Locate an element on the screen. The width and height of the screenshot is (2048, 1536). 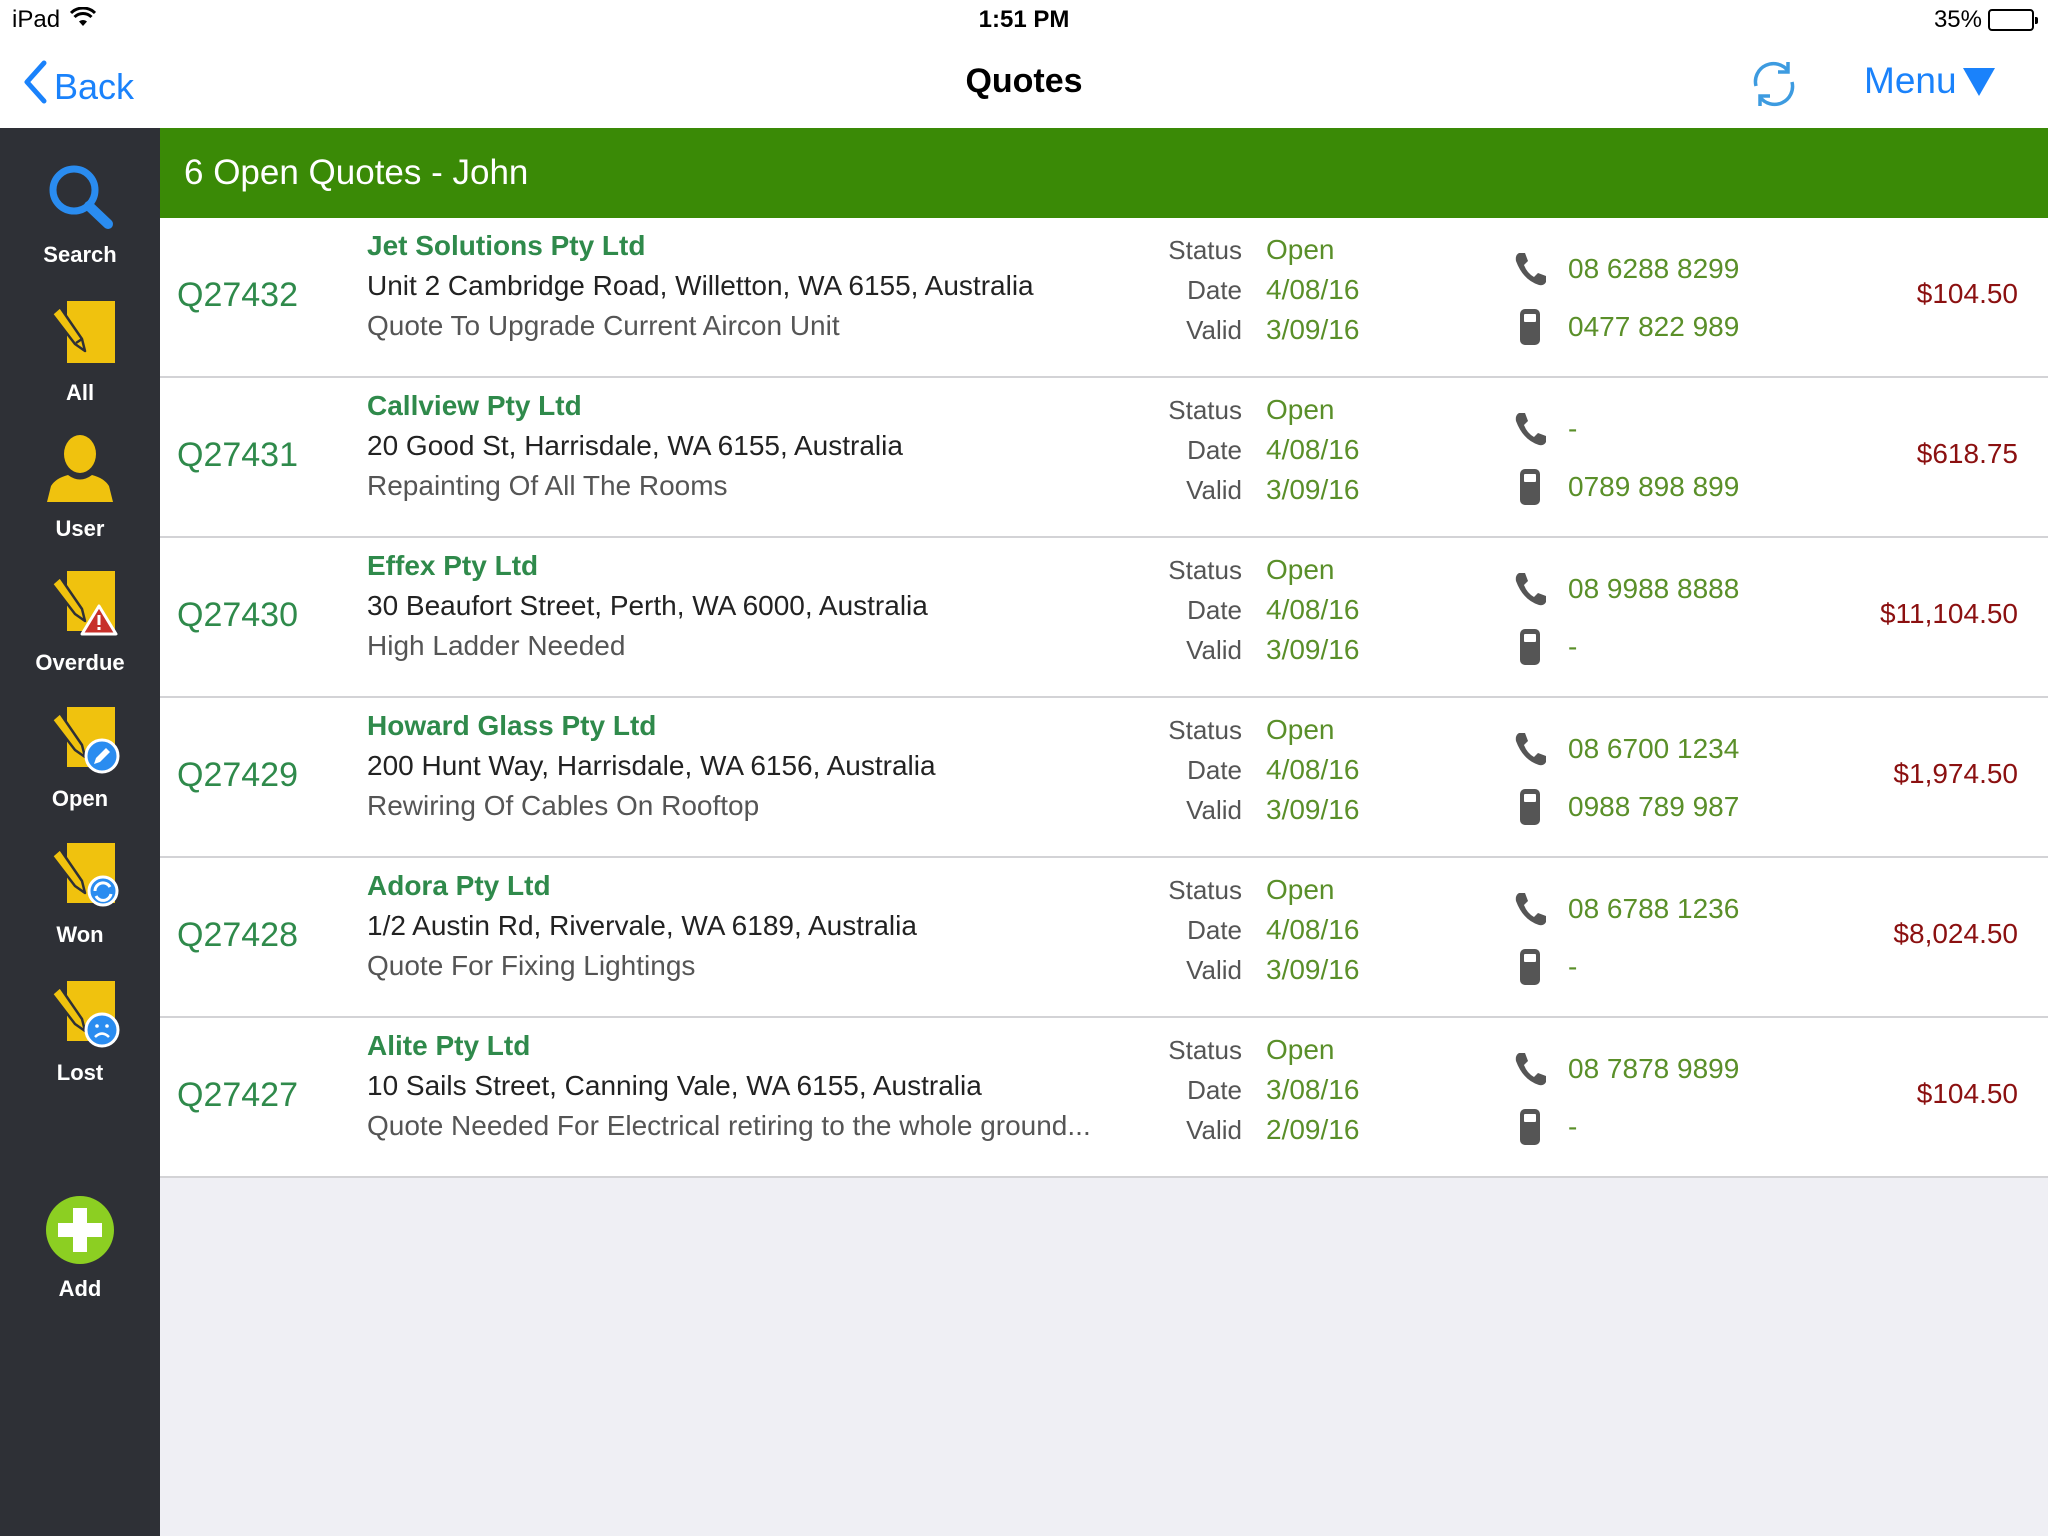
phone-link: 08 7878 9899 is located at coordinates (1624, 1069).